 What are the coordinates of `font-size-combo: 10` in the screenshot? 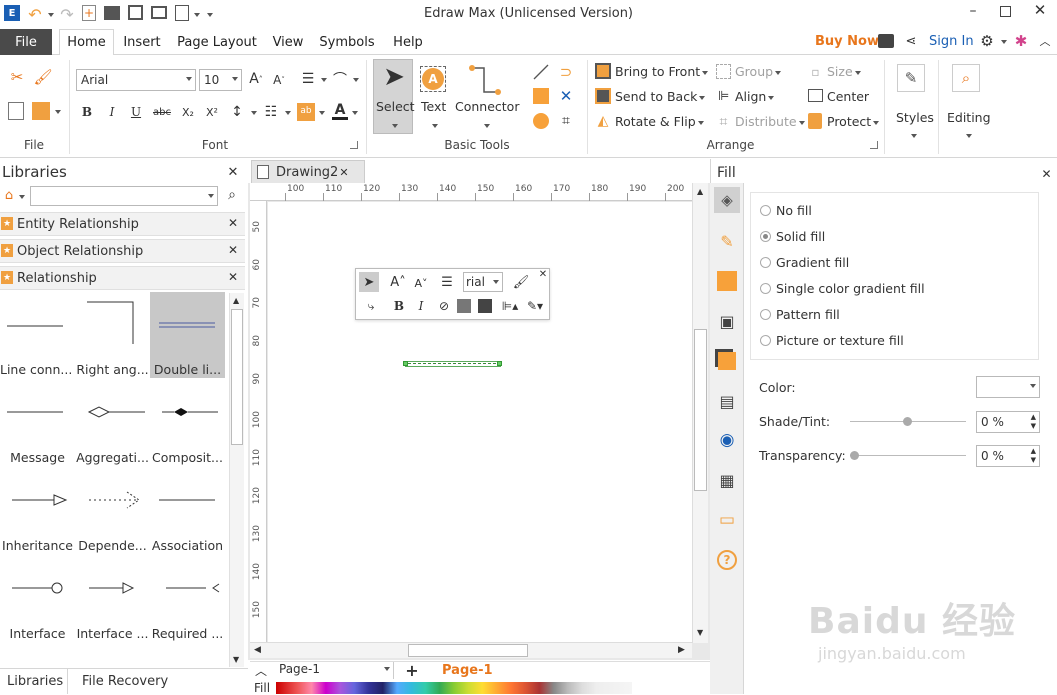 It's located at (220, 80).